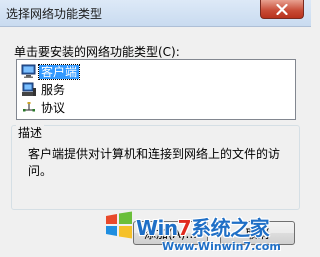  I want to click on close-button, so click(282, 9).